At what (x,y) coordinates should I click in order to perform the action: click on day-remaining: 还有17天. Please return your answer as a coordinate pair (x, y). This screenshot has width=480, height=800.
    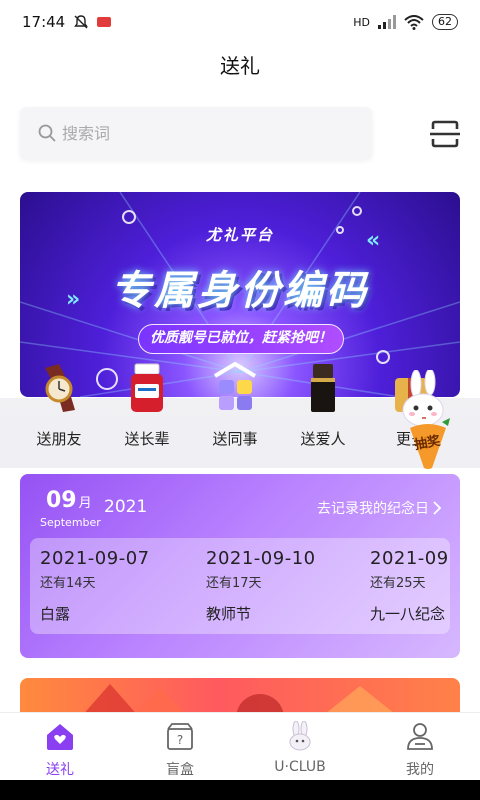
    Looking at the image, I should click on (234, 583).